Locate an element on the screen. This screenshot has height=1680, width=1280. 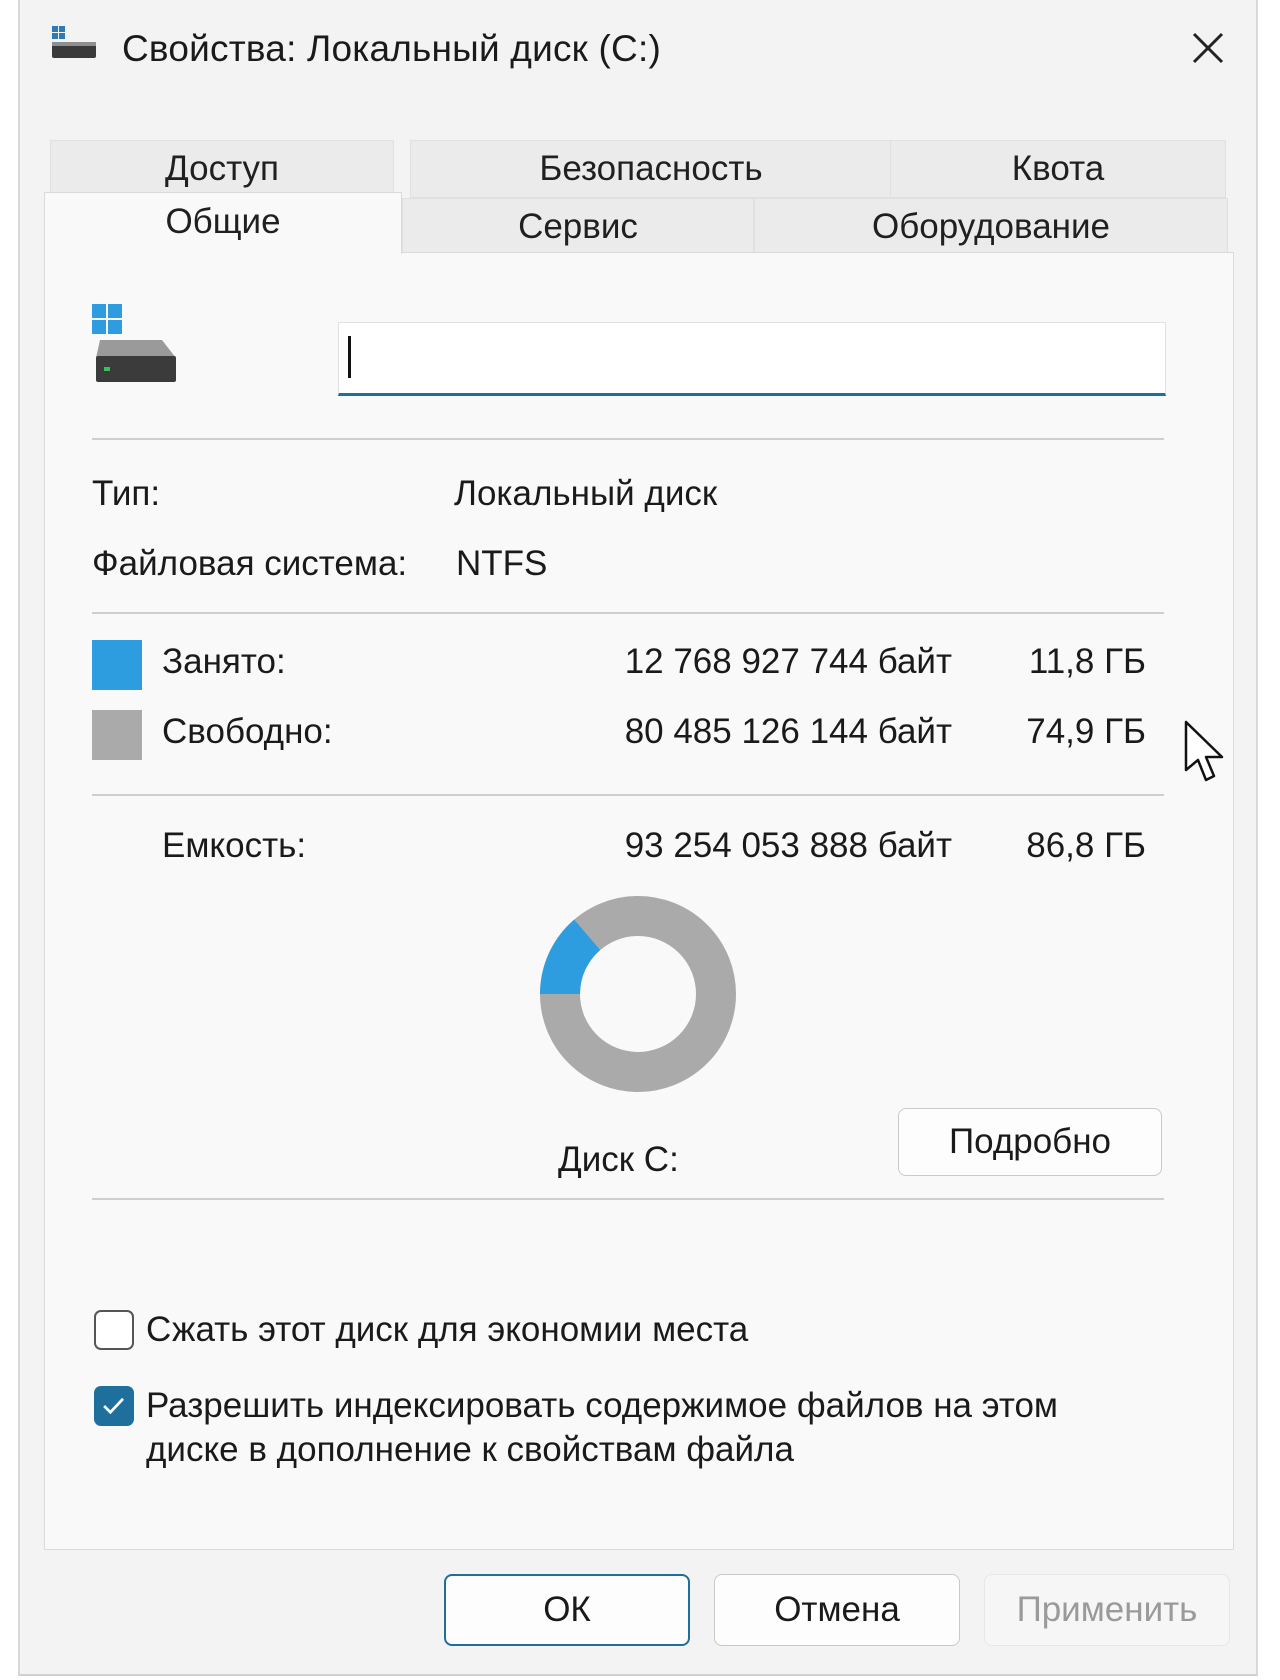
close-icon is located at coordinates (1208, 48).